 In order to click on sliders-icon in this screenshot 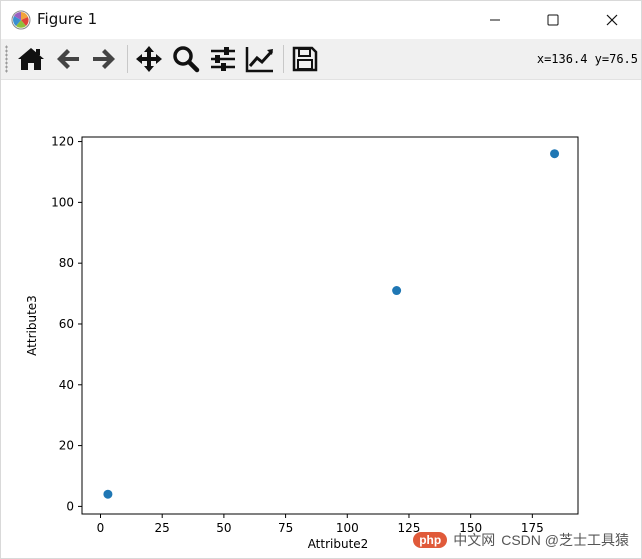, I will do `click(223, 59)`.